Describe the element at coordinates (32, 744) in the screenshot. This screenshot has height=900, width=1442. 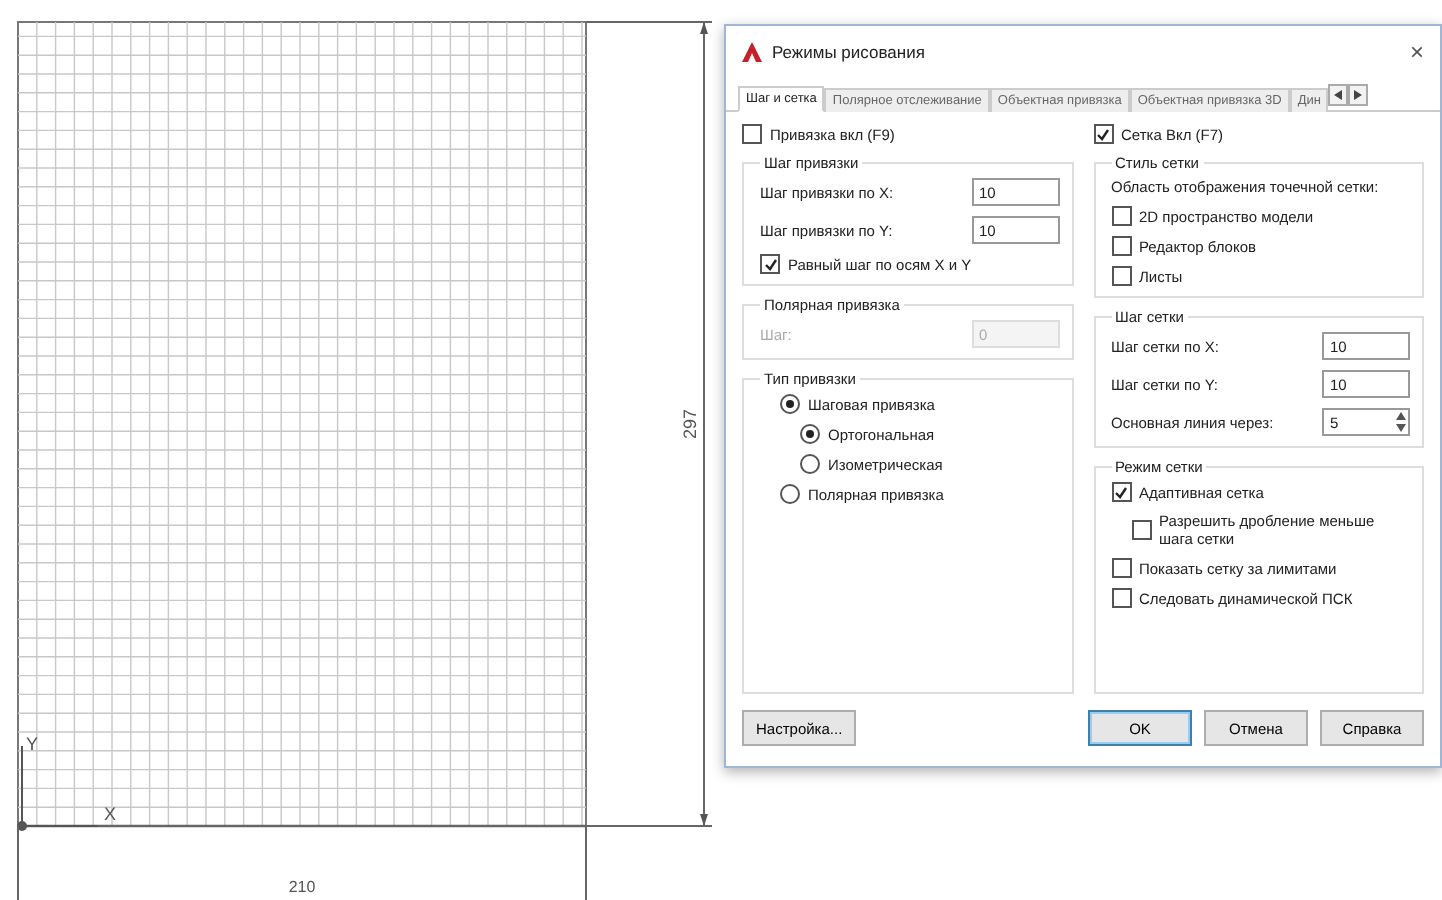
I see `axis-label: Y` at that location.